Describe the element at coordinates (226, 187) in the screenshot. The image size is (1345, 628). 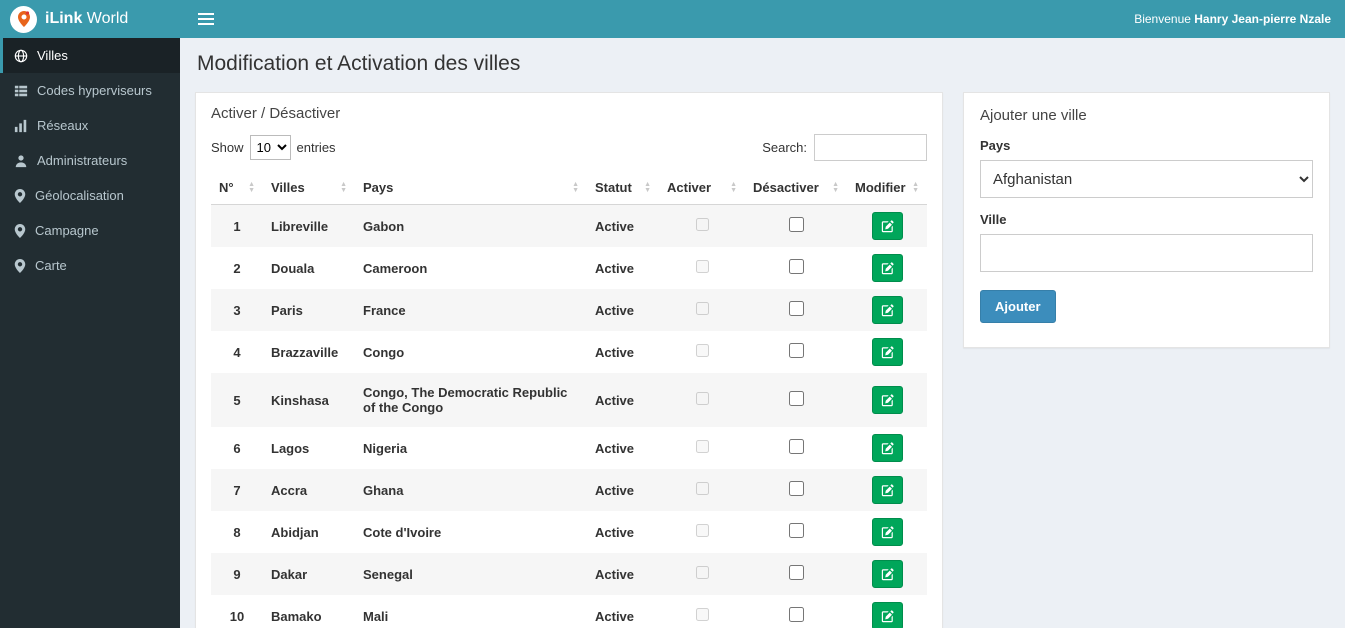
I see `column-label: N°` at that location.